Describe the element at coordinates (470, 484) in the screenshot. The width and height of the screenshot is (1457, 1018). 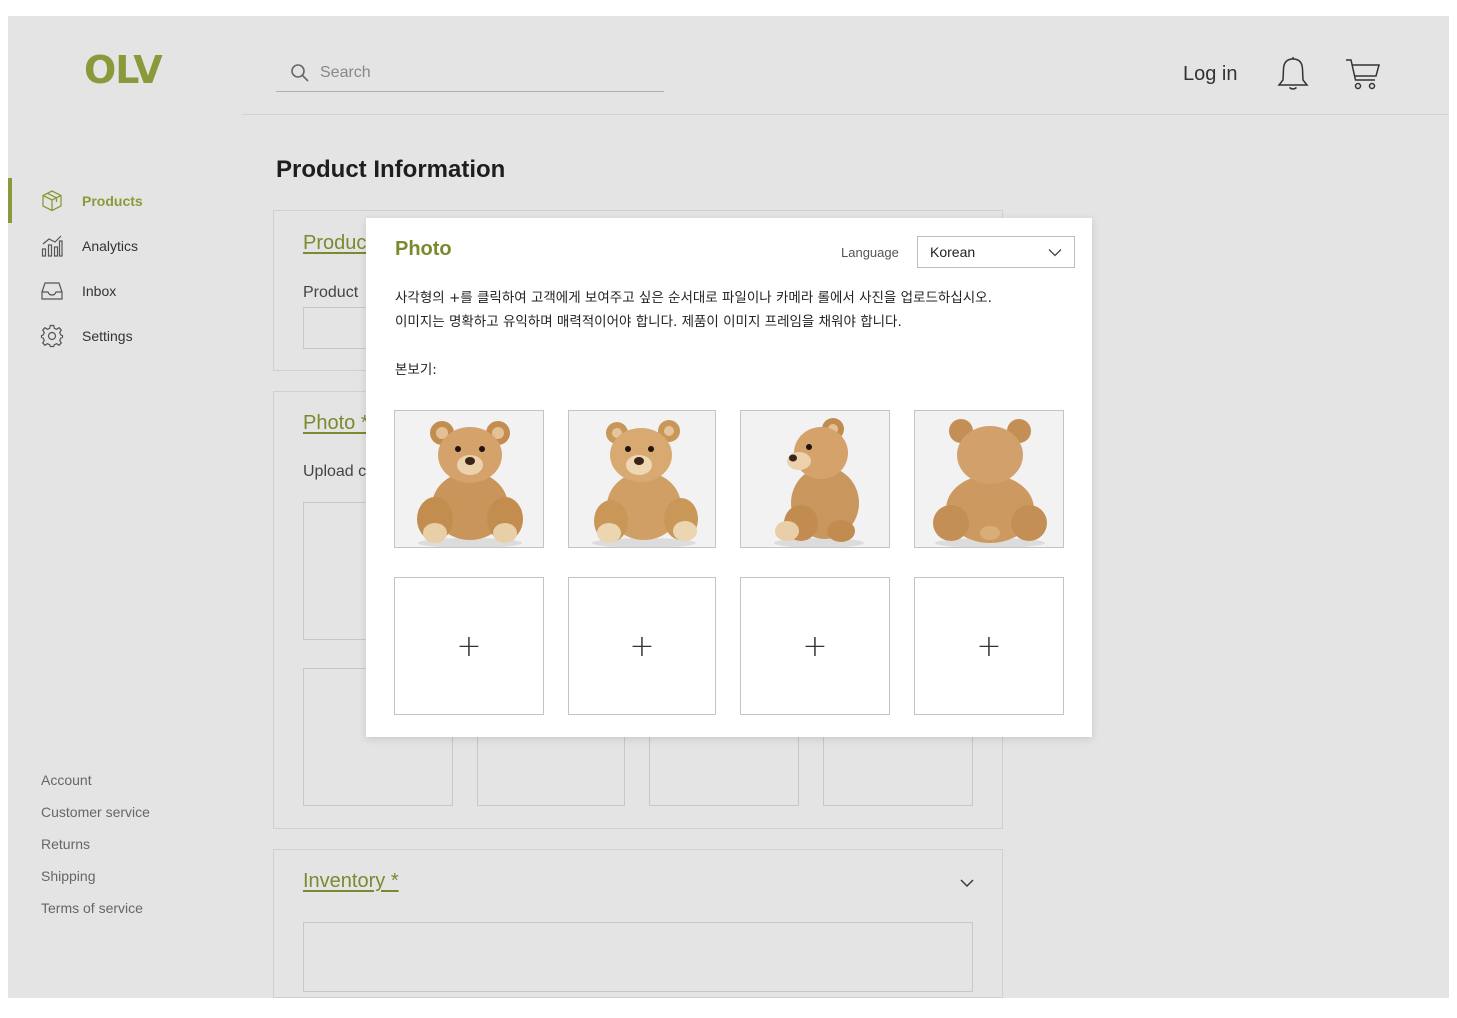
I see `teddy-bear-front-image` at that location.